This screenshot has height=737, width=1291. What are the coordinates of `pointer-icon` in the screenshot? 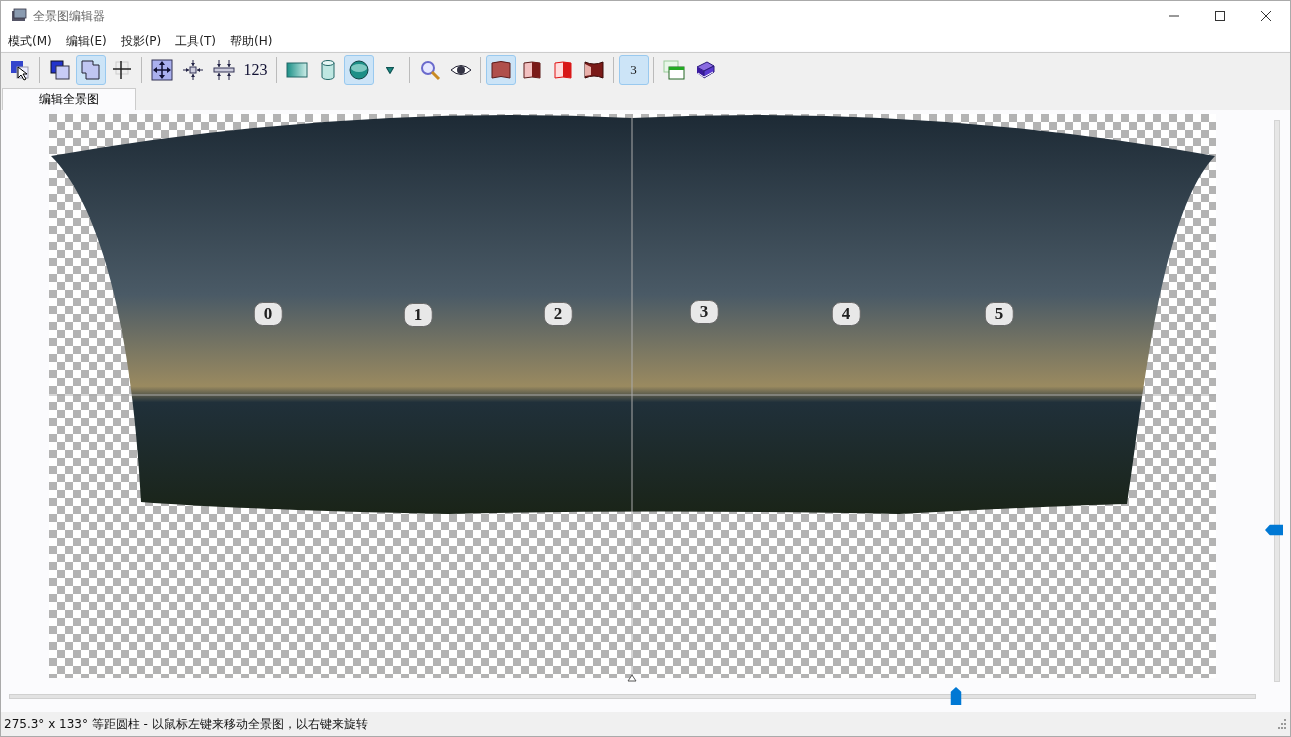 It's located at (19, 70).